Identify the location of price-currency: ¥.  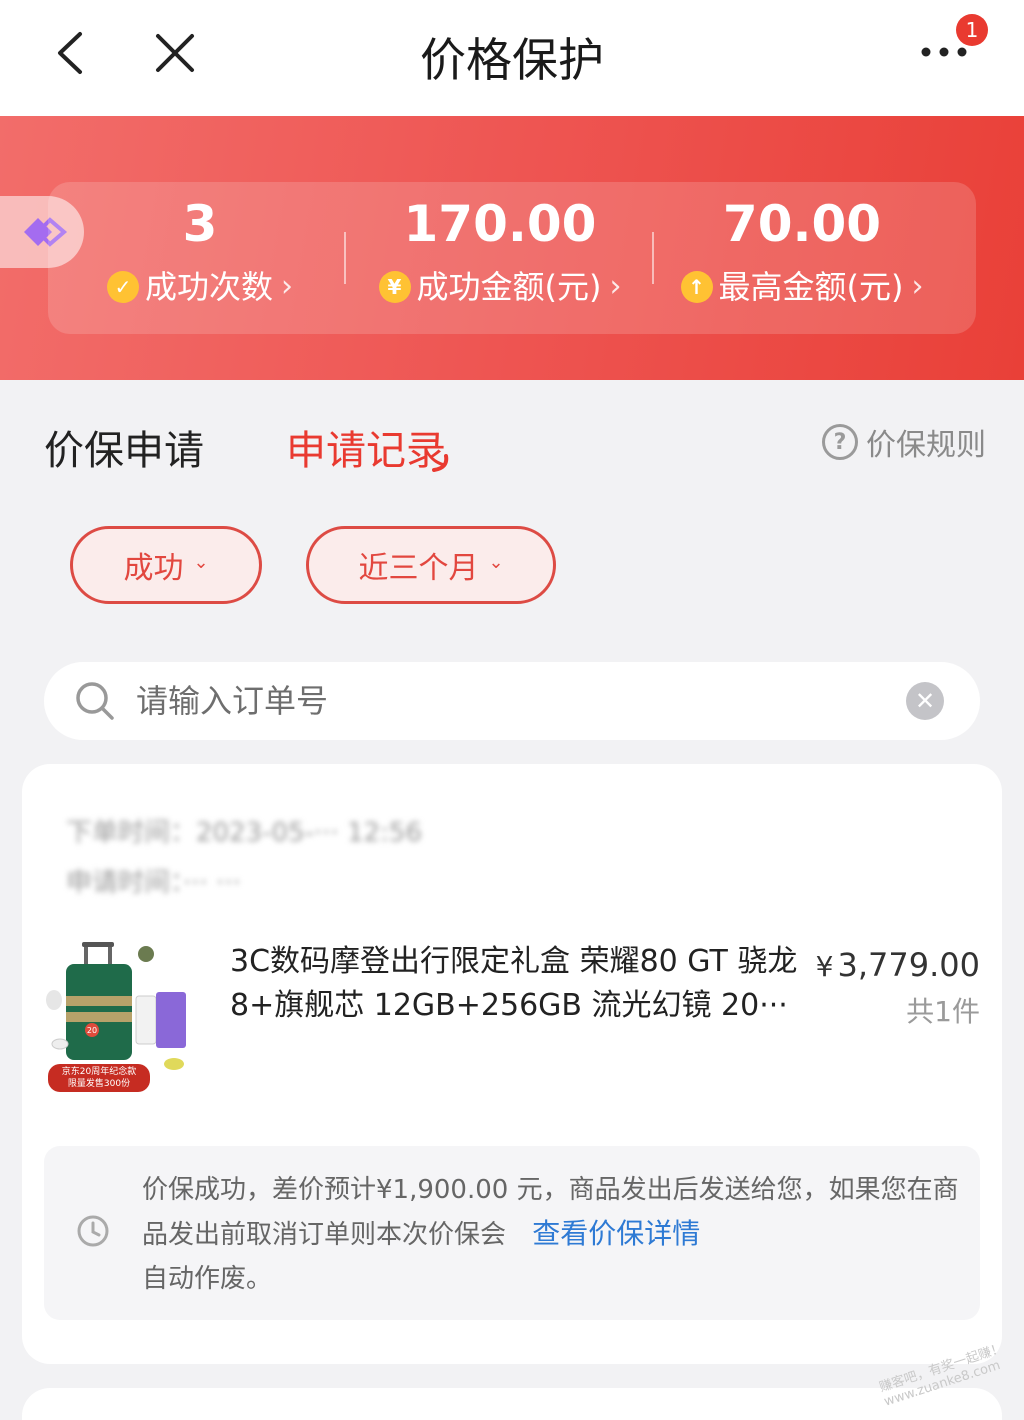
(824, 966).